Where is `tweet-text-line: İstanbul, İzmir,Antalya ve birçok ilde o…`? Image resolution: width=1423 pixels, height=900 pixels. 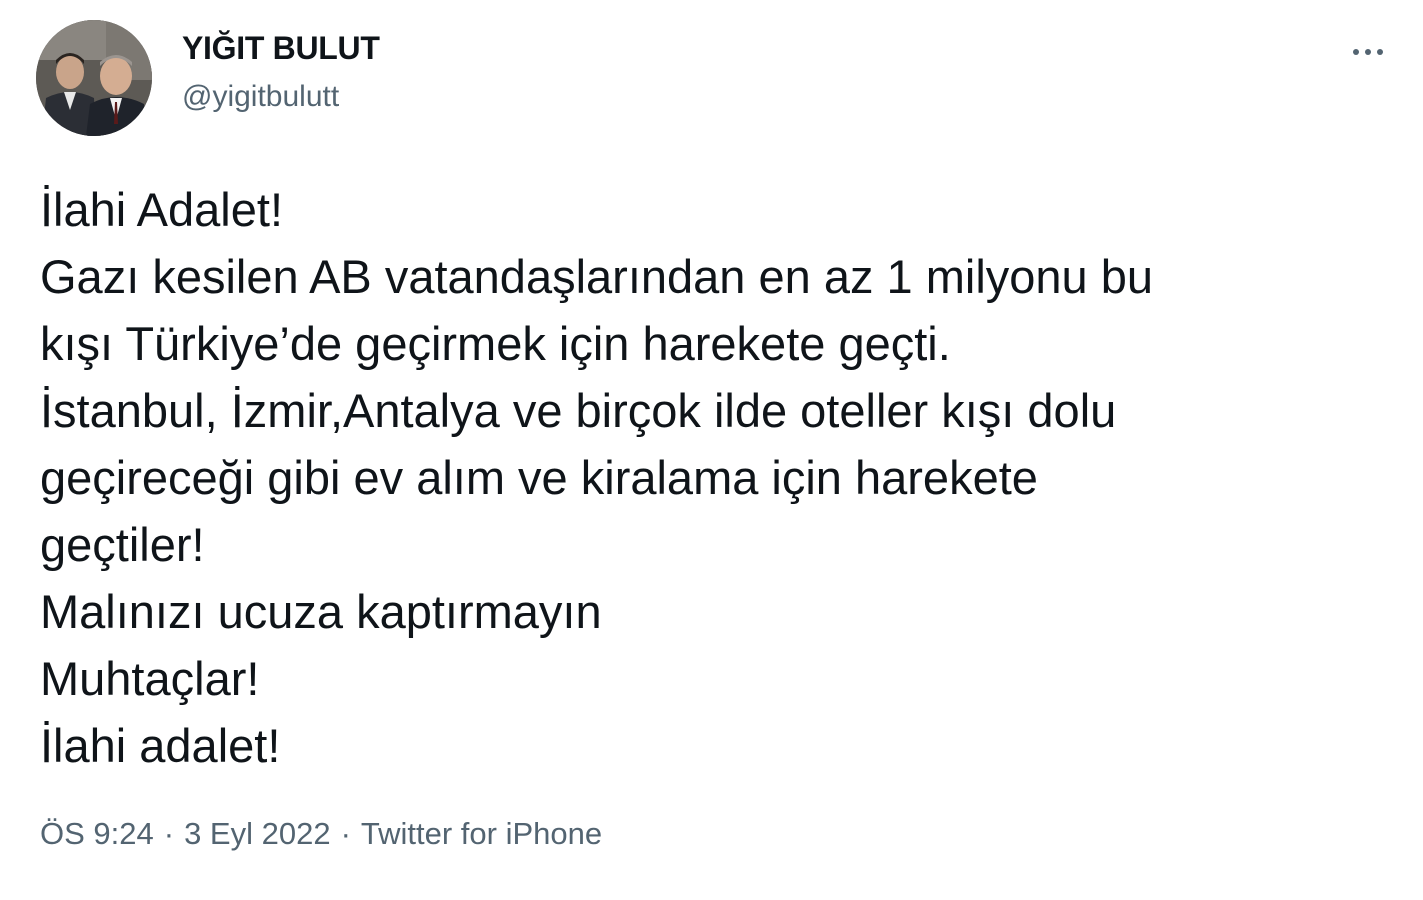
tweet-text-line: İstanbul, İzmir,Antalya ve birçok ilde o… is located at coordinates (578, 410).